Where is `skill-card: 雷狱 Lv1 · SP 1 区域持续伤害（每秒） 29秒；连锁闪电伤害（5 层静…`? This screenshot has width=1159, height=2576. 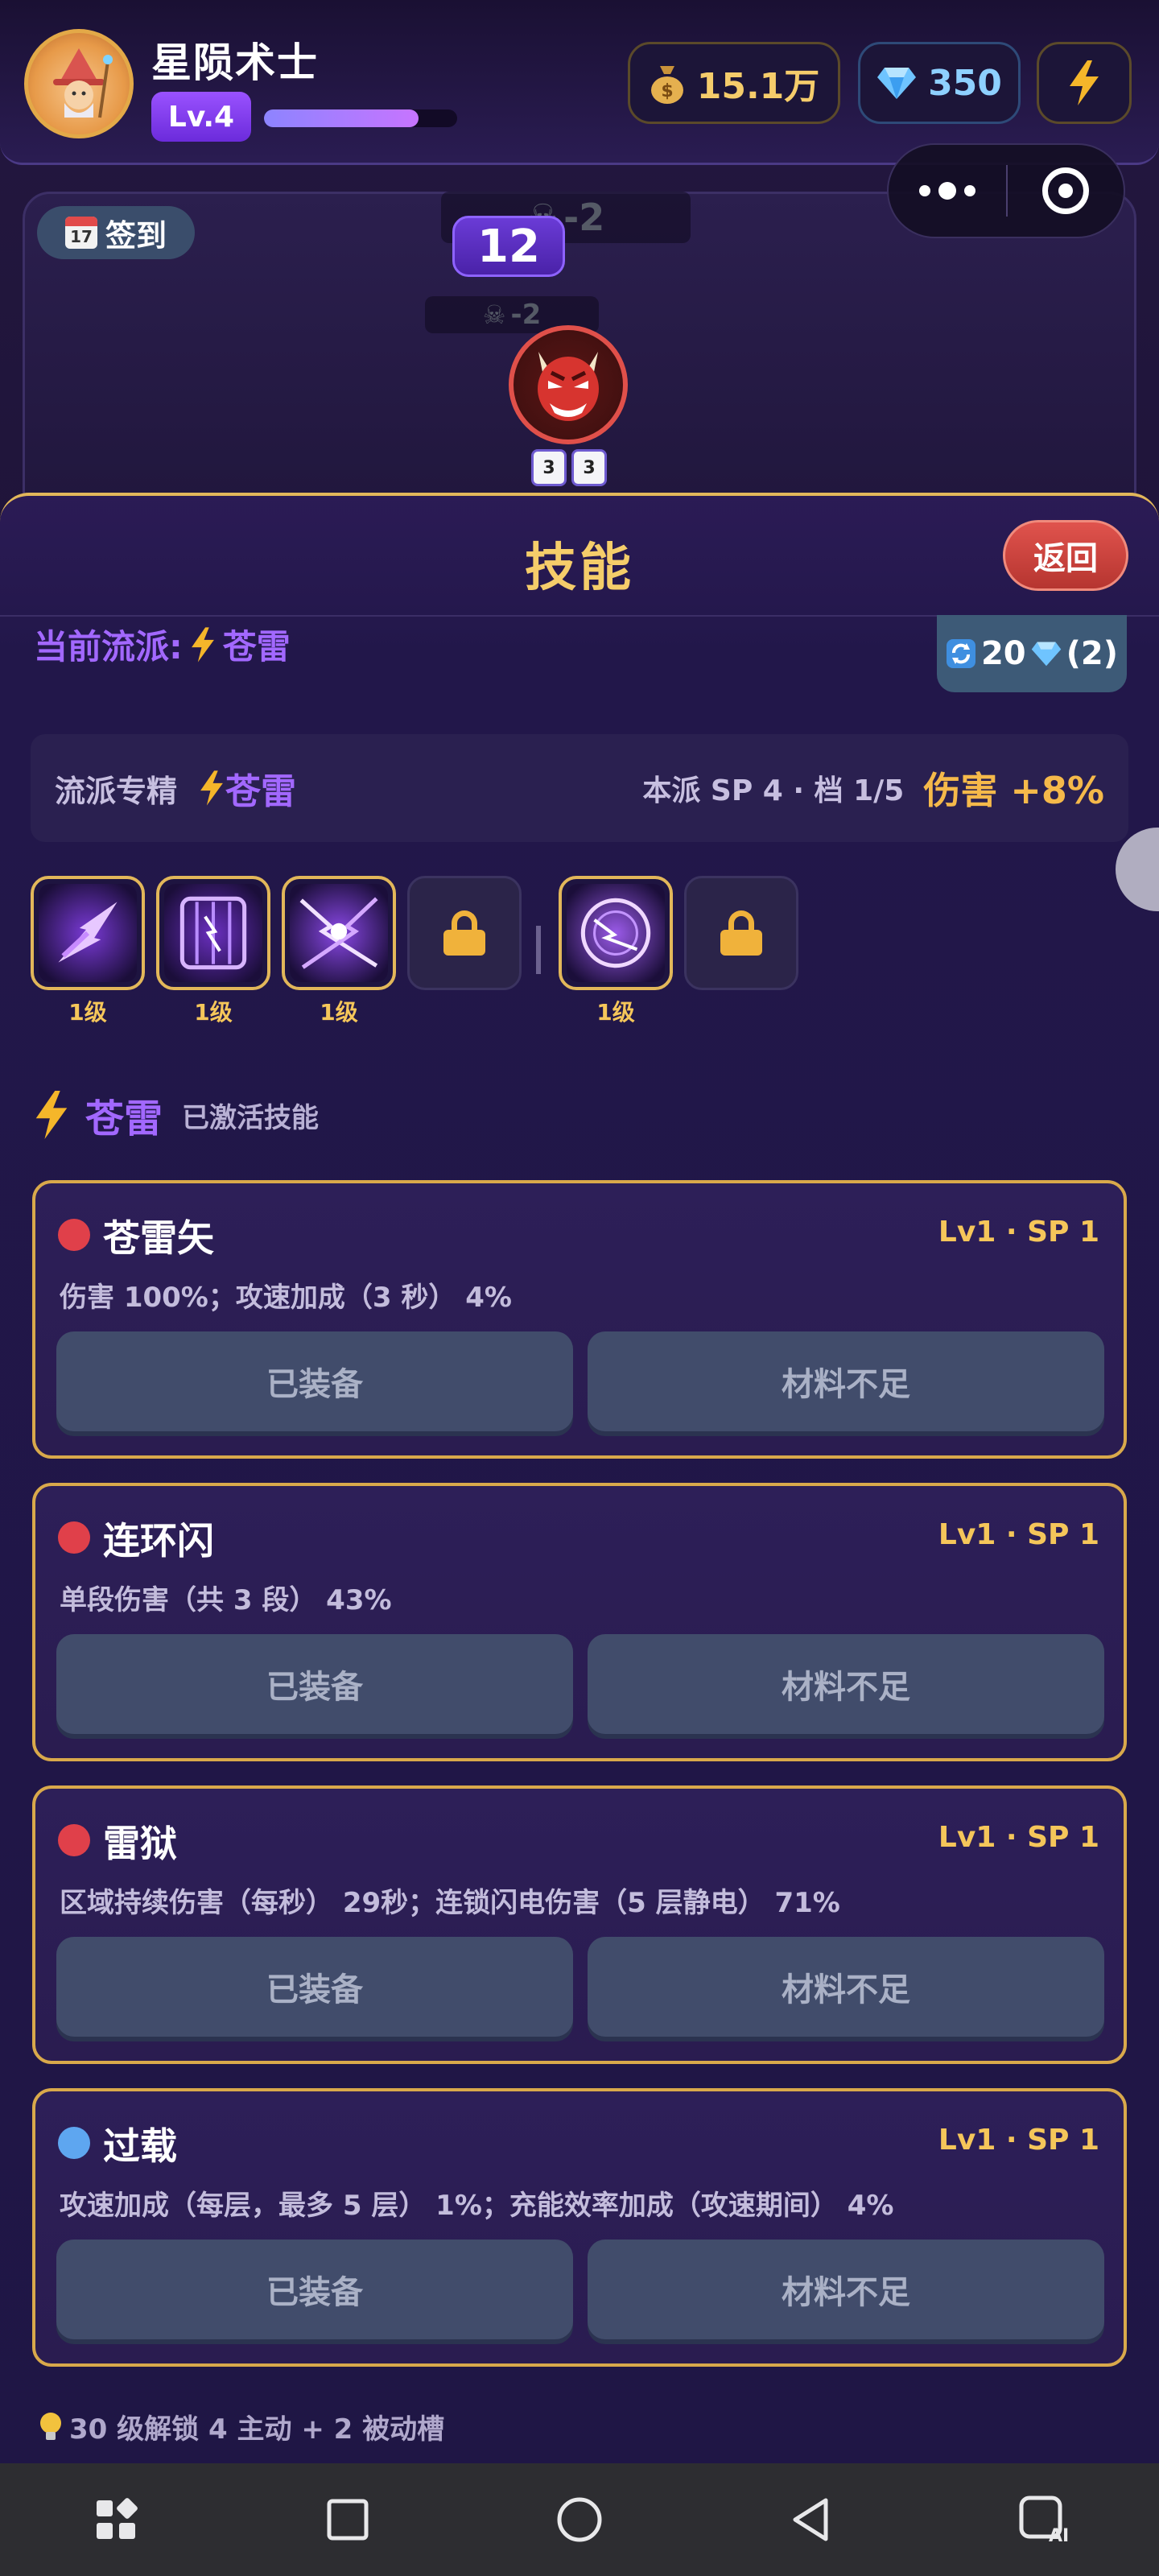
skill-card: 雷狱 Lv1 · SP 1 区域持续伤害（每秒） 29秒；连锁闪电伤害（5 层静… is located at coordinates (579, 1924).